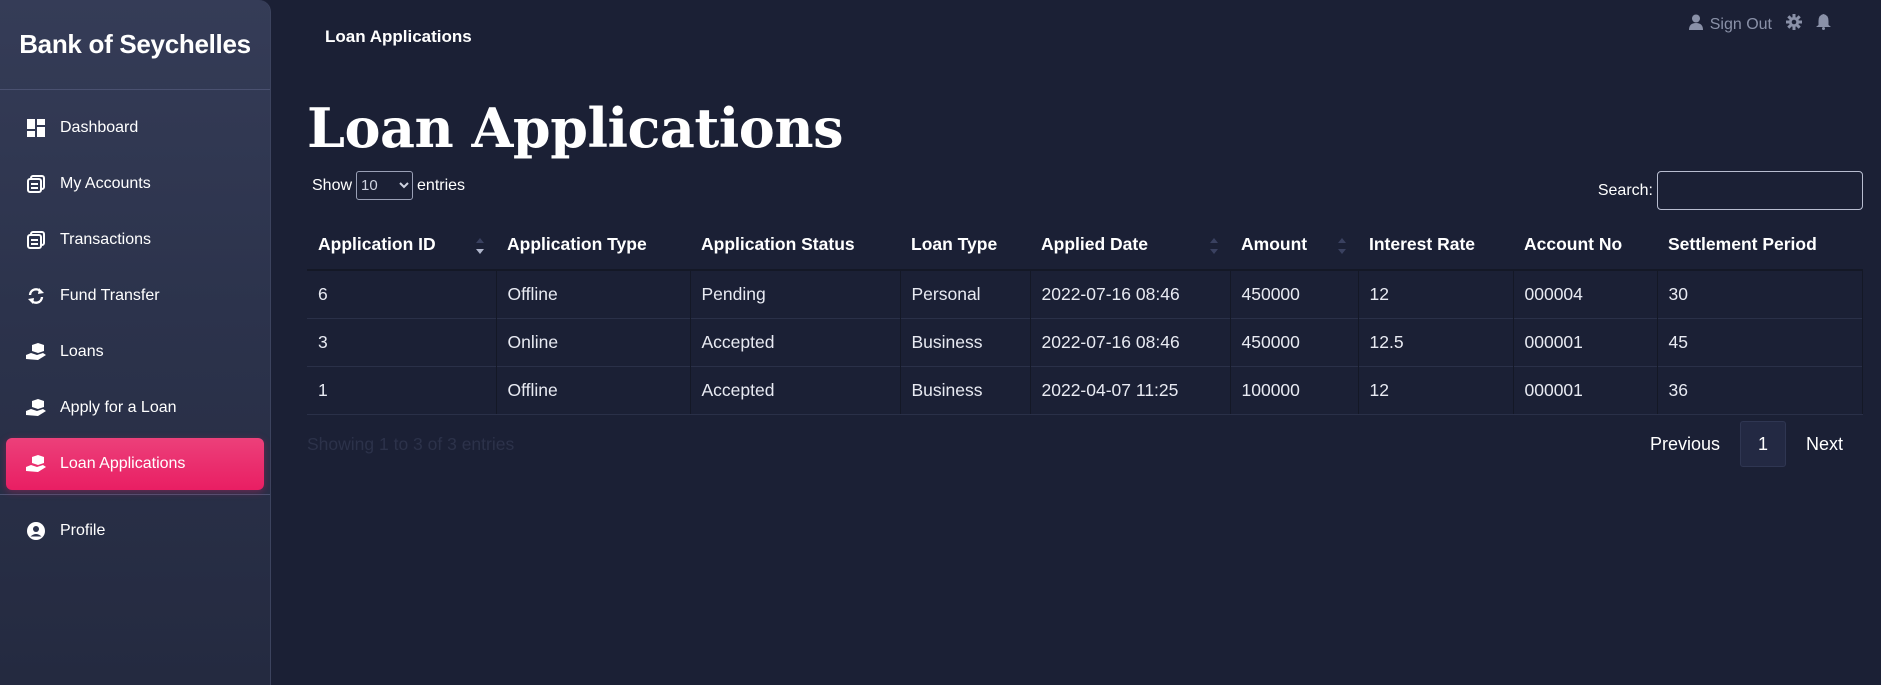 This screenshot has width=1881, height=685. Describe the element at coordinates (1823, 24) in the screenshot. I see `bell-icon` at that location.